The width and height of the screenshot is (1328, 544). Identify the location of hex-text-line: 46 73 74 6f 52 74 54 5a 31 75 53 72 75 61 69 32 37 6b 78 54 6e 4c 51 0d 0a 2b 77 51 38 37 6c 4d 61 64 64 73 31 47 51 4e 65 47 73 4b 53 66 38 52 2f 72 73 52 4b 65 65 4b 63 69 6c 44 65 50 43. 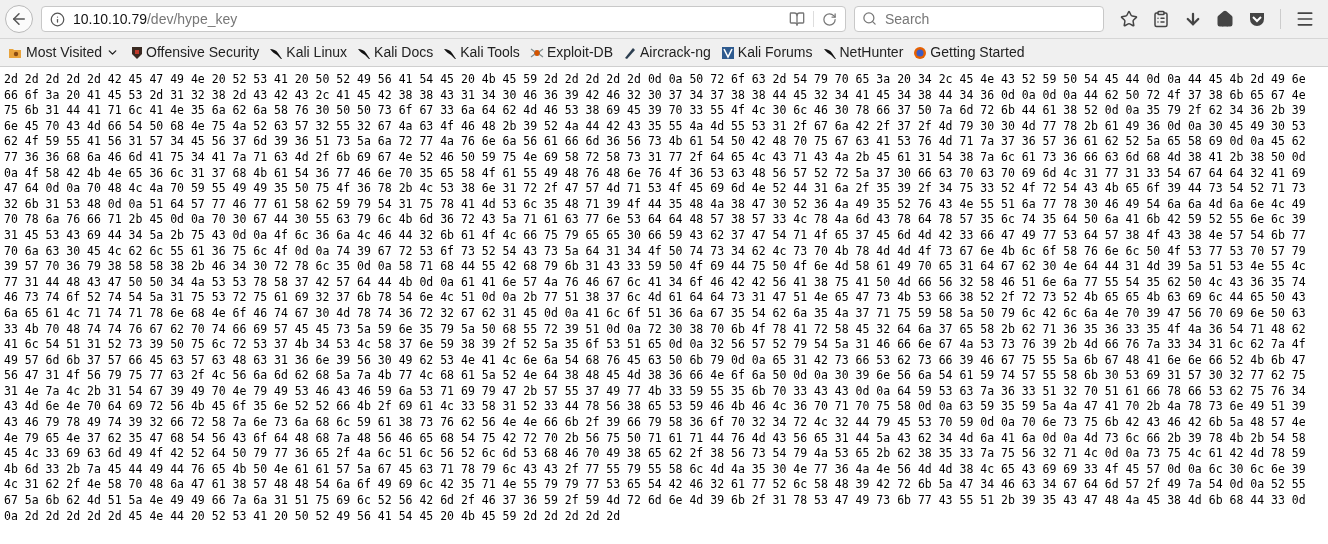
(655, 298).